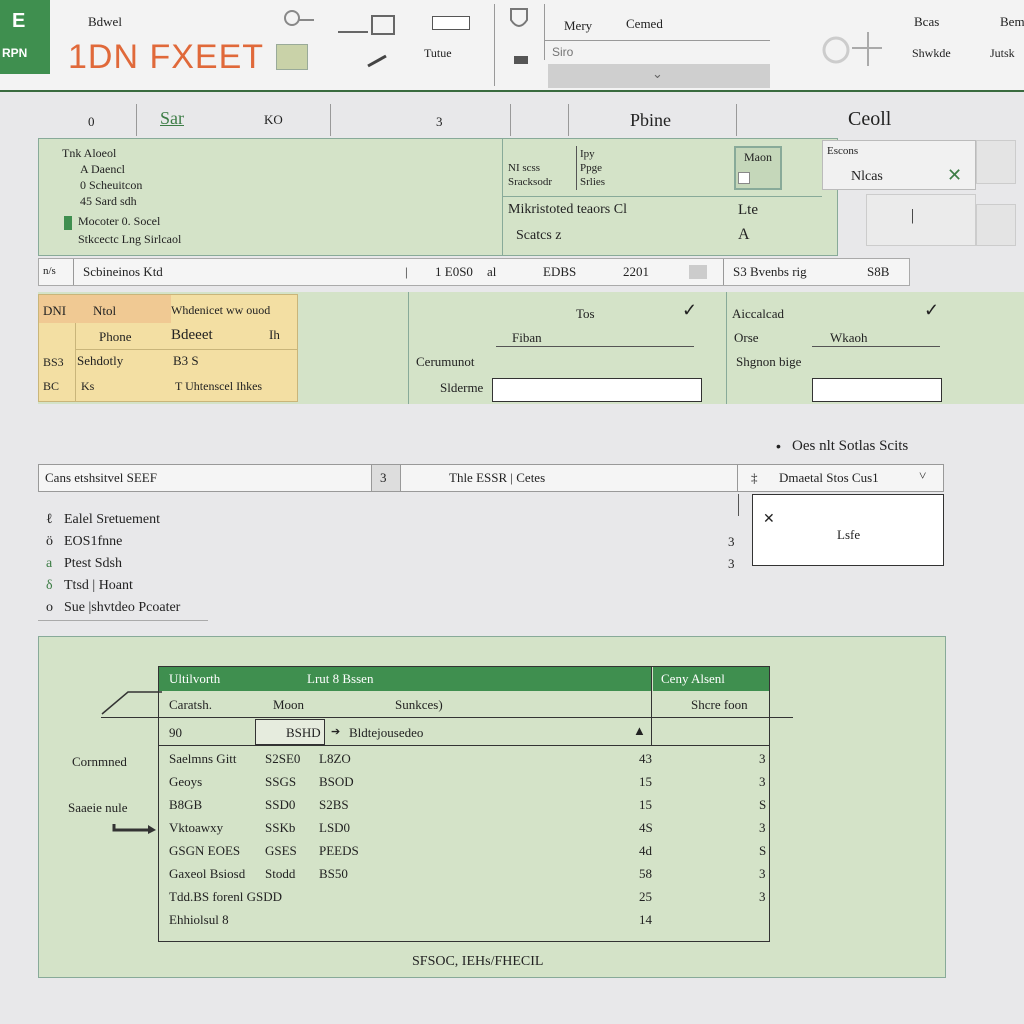  I want to click on ribbon-sub-2: Shwkde, so click(931, 53).